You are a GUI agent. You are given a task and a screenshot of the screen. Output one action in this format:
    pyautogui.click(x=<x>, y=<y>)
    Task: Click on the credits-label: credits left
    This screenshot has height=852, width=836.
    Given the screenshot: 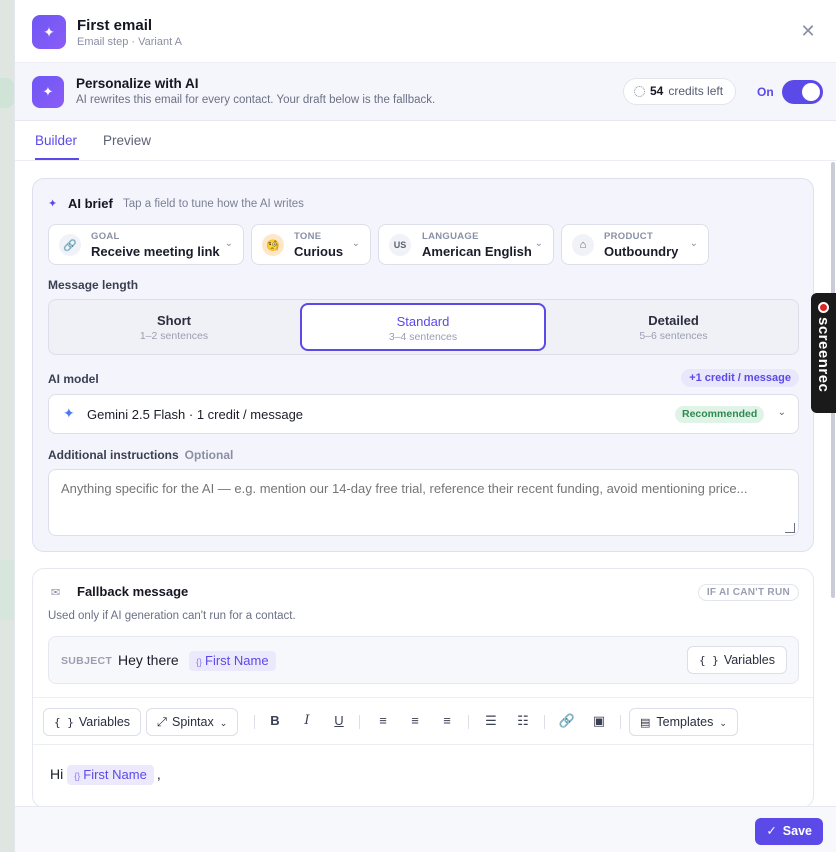 What is the action you would take?
    pyautogui.click(x=696, y=91)
    